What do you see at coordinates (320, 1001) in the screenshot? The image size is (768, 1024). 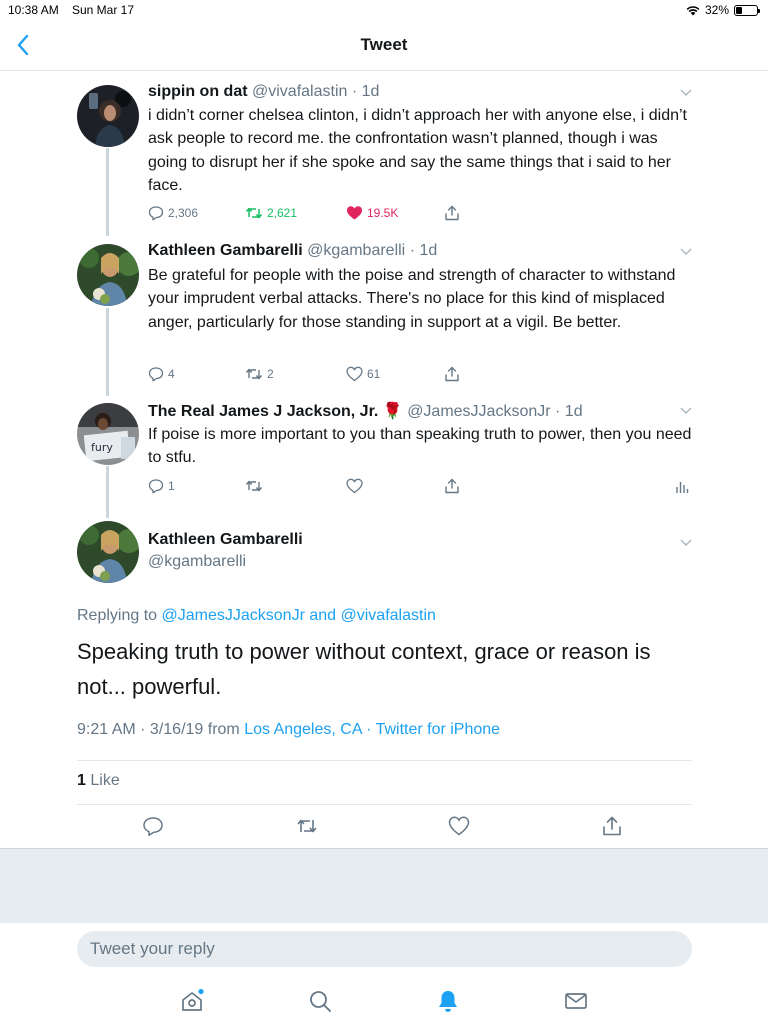 I see `search-icon` at bounding box center [320, 1001].